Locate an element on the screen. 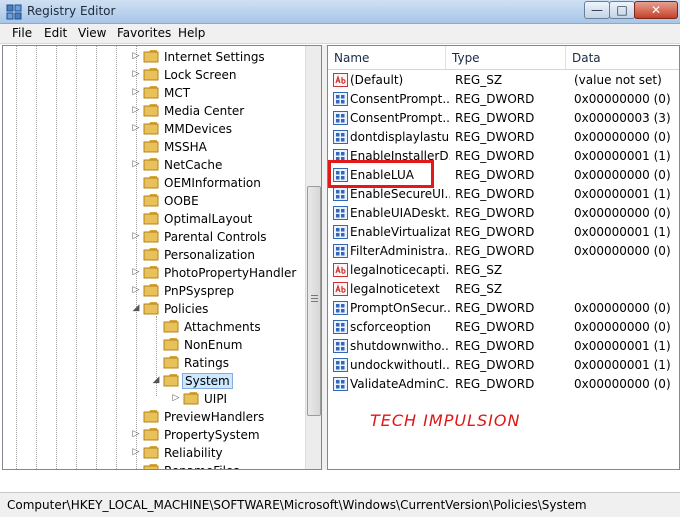 The width and height of the screenshot is (680, 517). tree-node: ▷ MMDevices is located at coordinates (153, 129).